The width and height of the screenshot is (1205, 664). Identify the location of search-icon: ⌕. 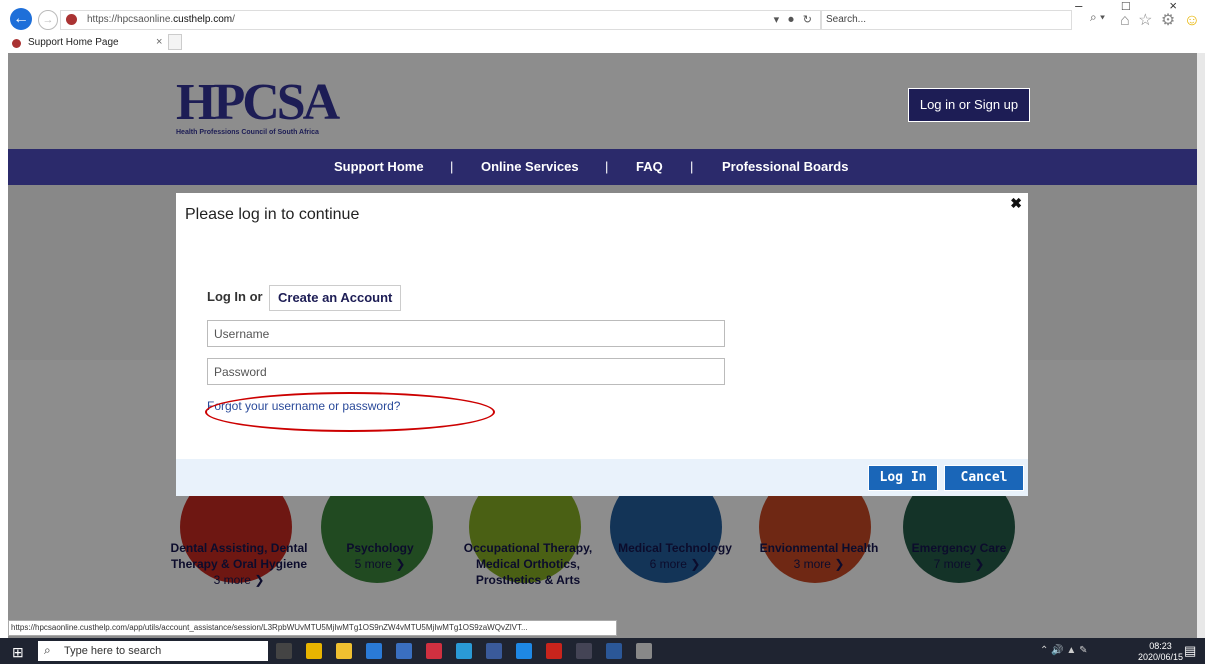
(47, 650).